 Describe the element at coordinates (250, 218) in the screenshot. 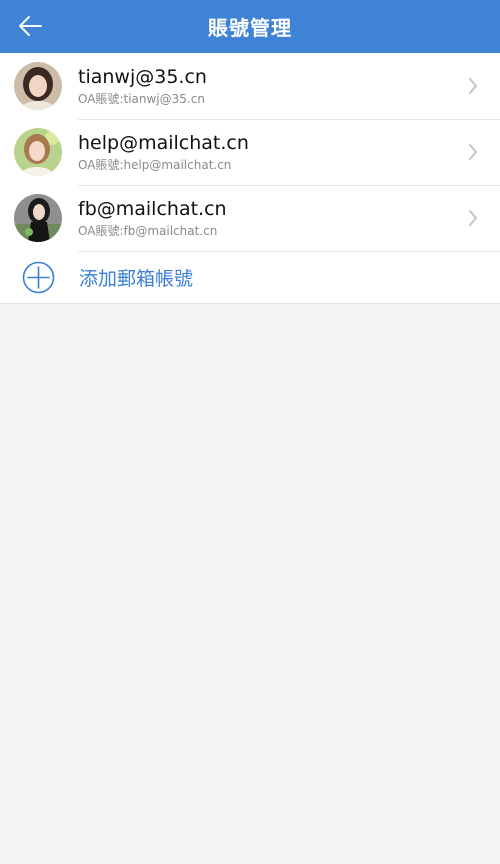

I see `account-row-fb: fb@mailchat.cn OA賬號:fb@mailchat.cn` at that location.